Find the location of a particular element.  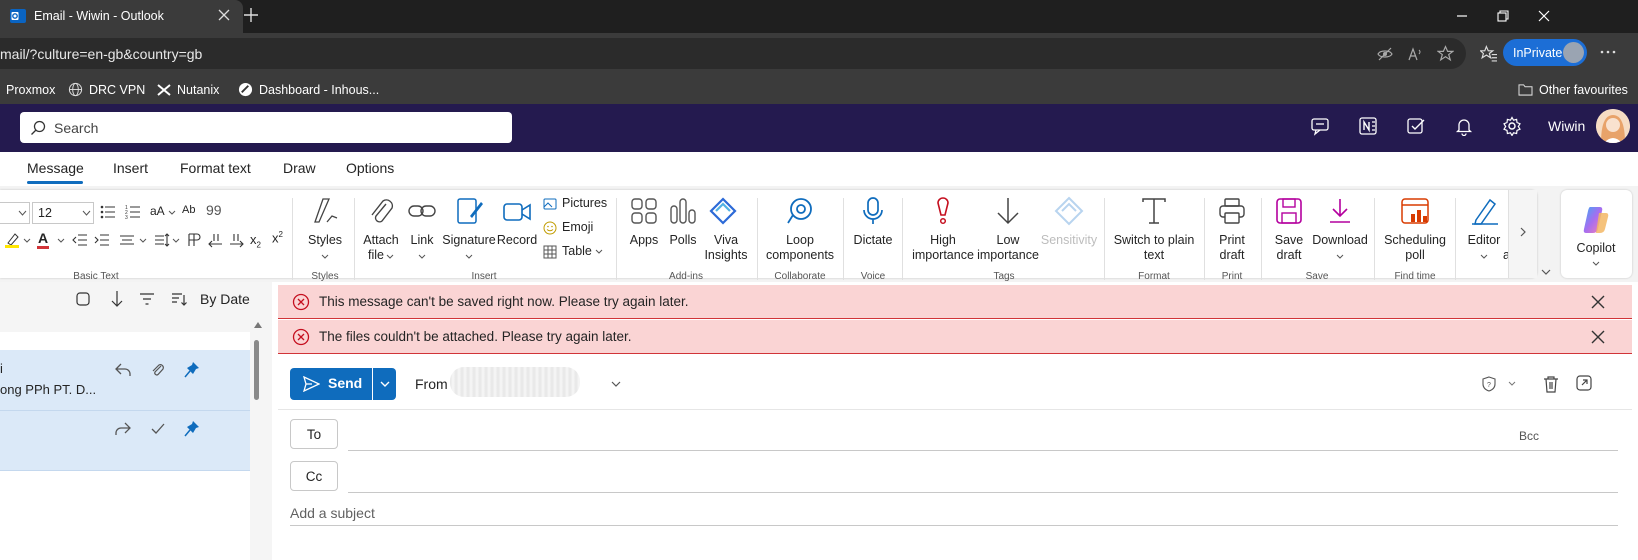

tracking-prevention-icon is located at coordinates (1385, 54).